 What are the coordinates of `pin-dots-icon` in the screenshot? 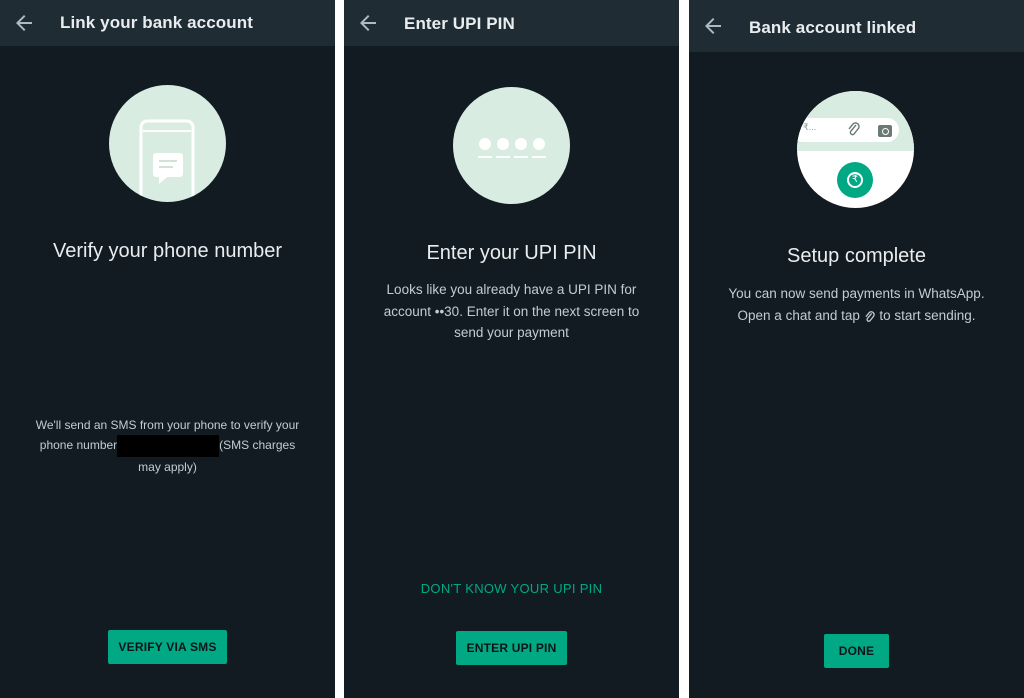 It's located at (511, 145).